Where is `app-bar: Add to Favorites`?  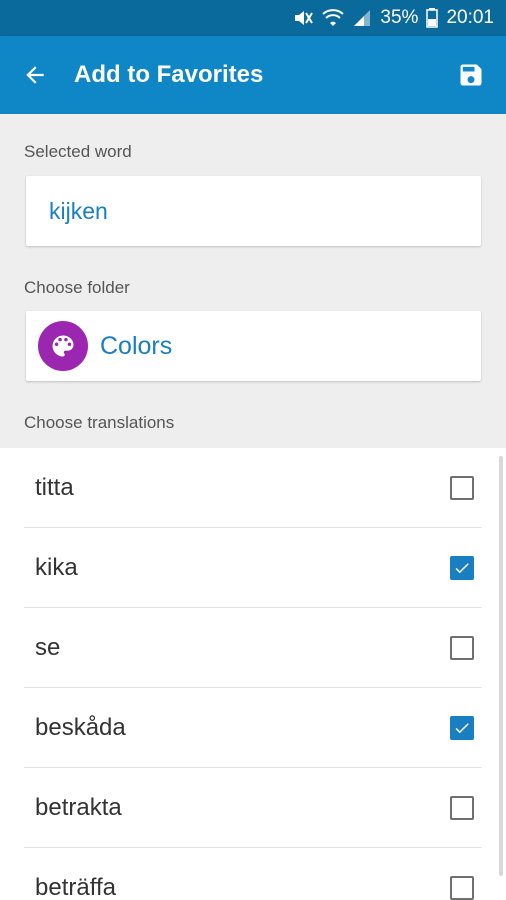 app-bar: Add to Favorites is located at coordinates (253, 75).